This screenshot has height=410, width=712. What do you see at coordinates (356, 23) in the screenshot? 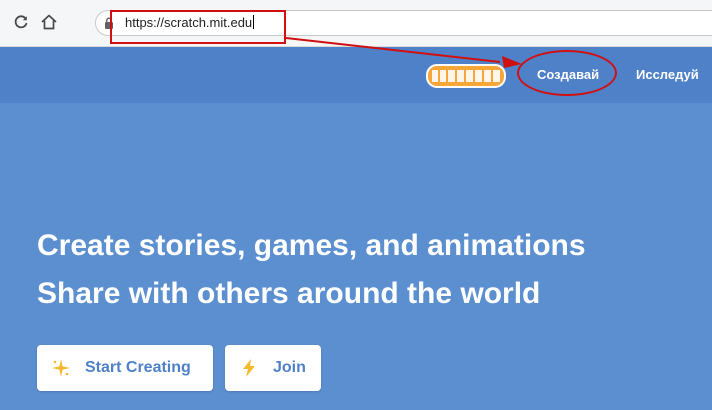
I see `browser-toolbar: https://scratch.mit.edu` at bounding box center [356, 23].